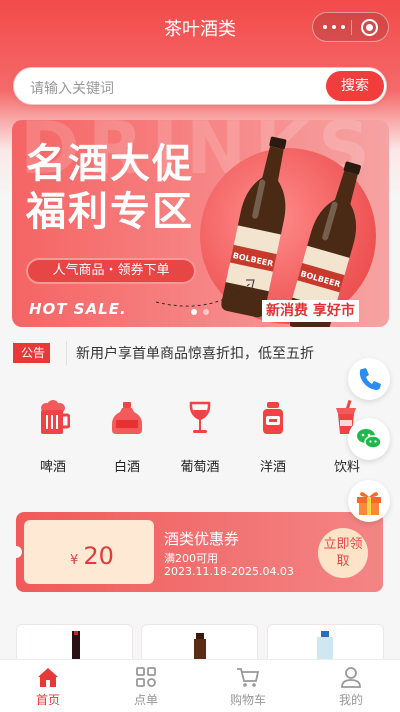  Describe the element at coordinates (74, 560) in the screenshot. I see `currency-symbol: ¥` at that location.